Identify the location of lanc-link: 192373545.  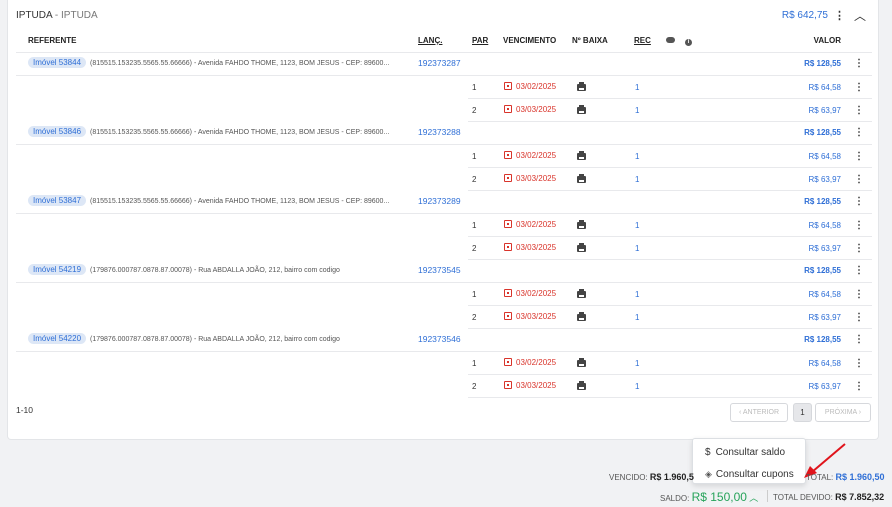
(439, 270).